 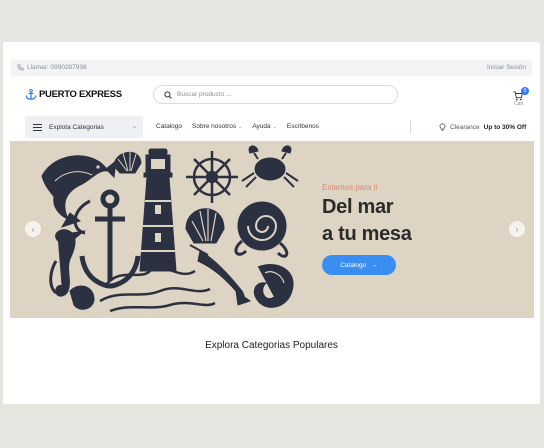 I want to click on crab-claw-icon, so click(x=82, y=297).